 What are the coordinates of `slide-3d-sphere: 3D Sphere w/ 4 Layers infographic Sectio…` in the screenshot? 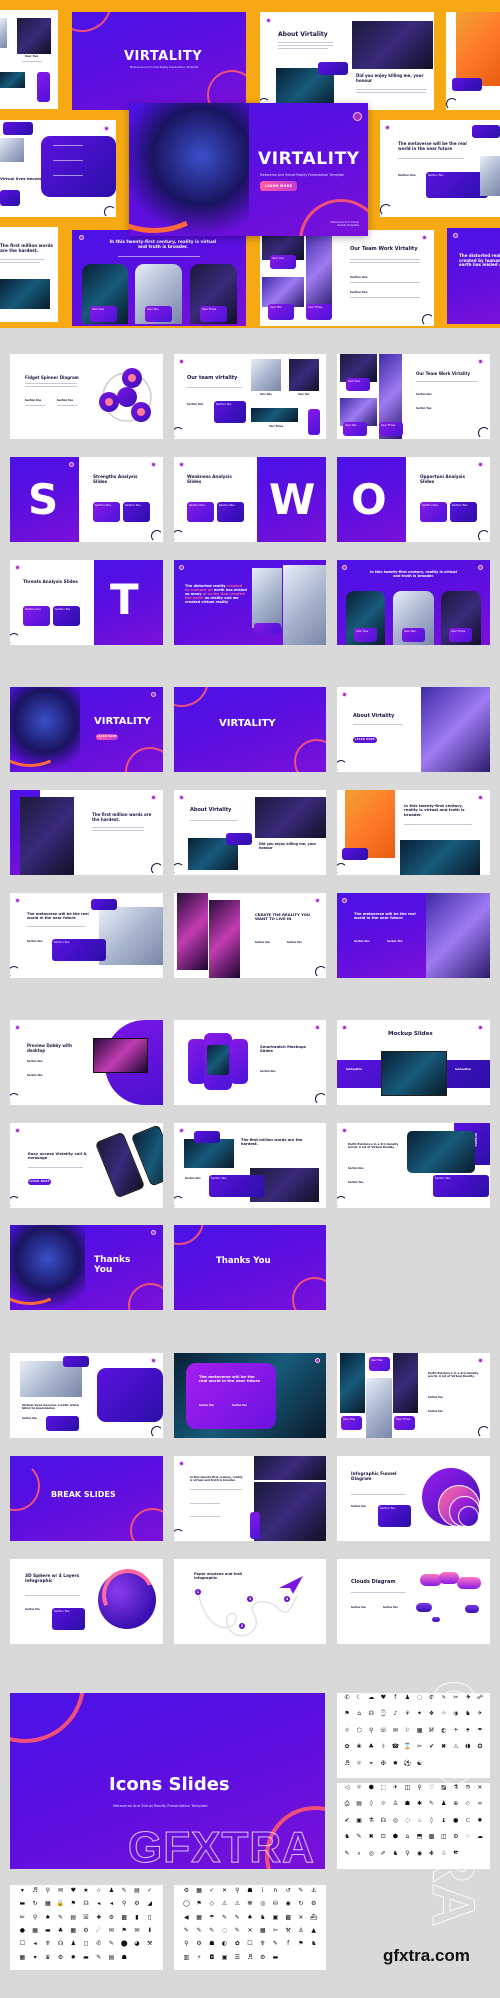 It's located at (86, 1601).